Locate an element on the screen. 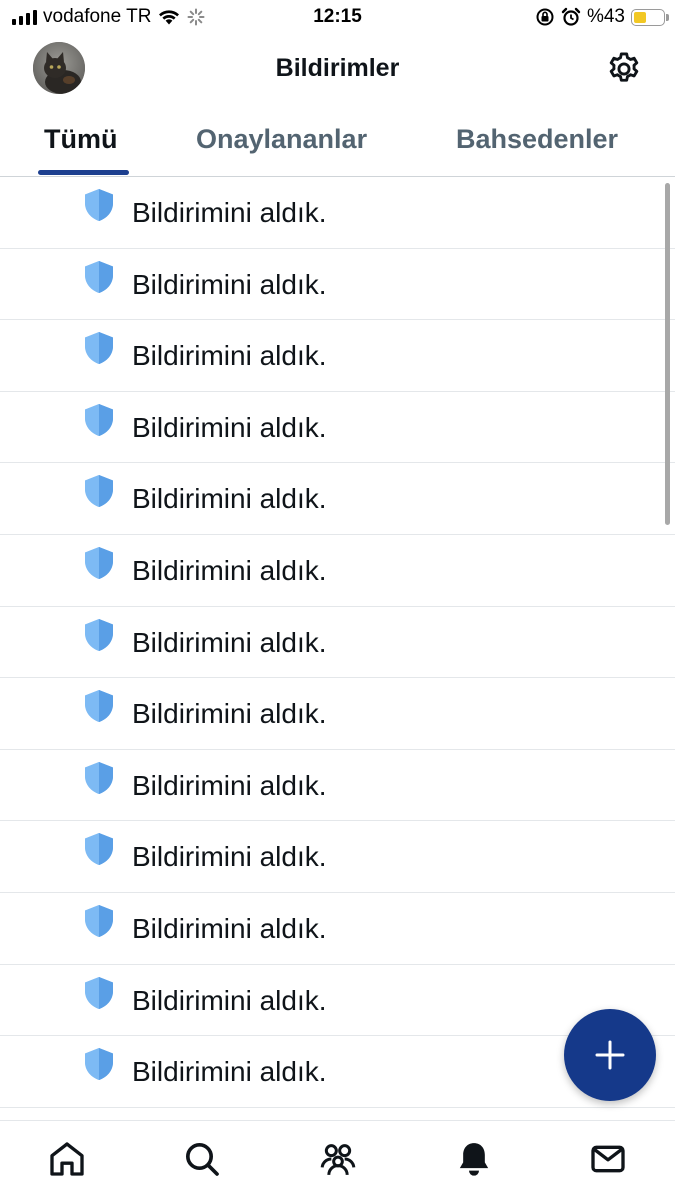  search-icon is located at coordinates (202, 1159).